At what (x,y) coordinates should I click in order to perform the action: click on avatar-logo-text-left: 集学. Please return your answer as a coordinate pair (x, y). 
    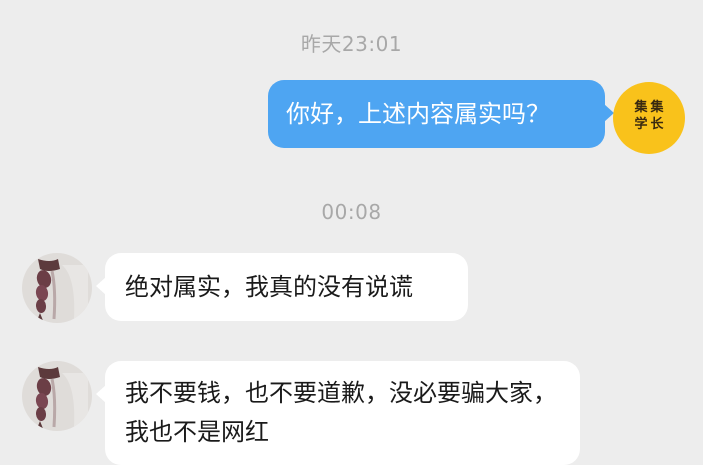
    Looking at the image, I should click on (641, 116).